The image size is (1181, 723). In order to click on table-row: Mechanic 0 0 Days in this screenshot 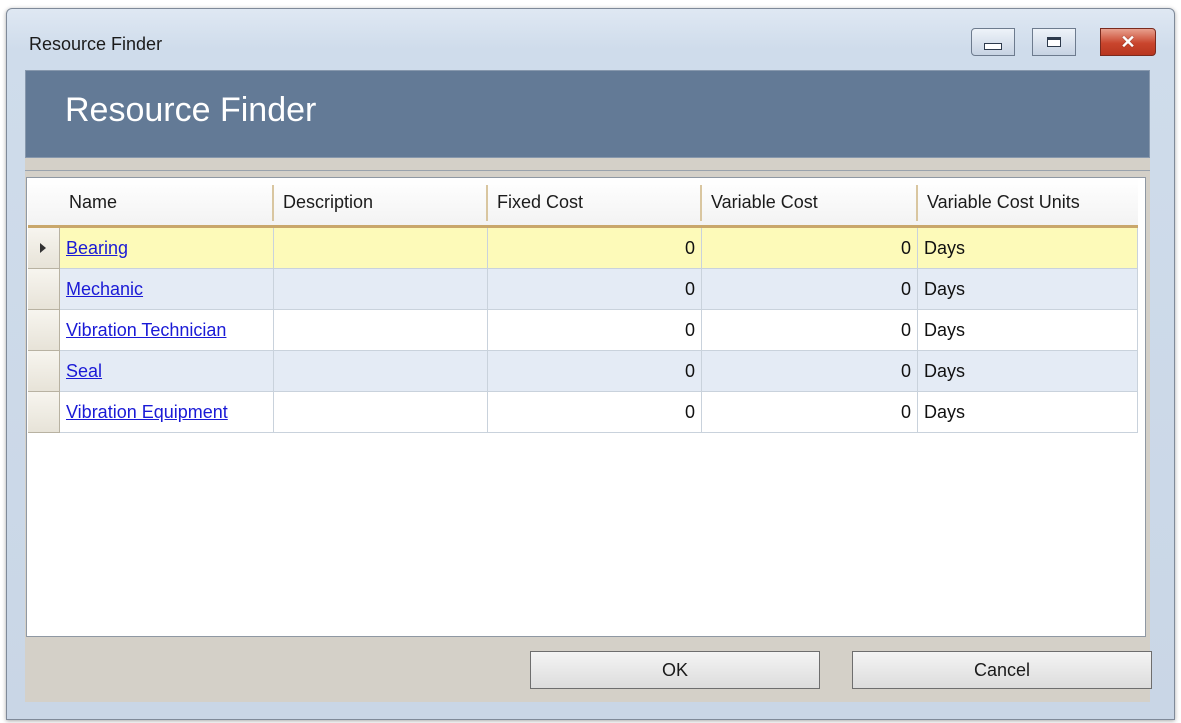, I will do `click(583, 289)`.